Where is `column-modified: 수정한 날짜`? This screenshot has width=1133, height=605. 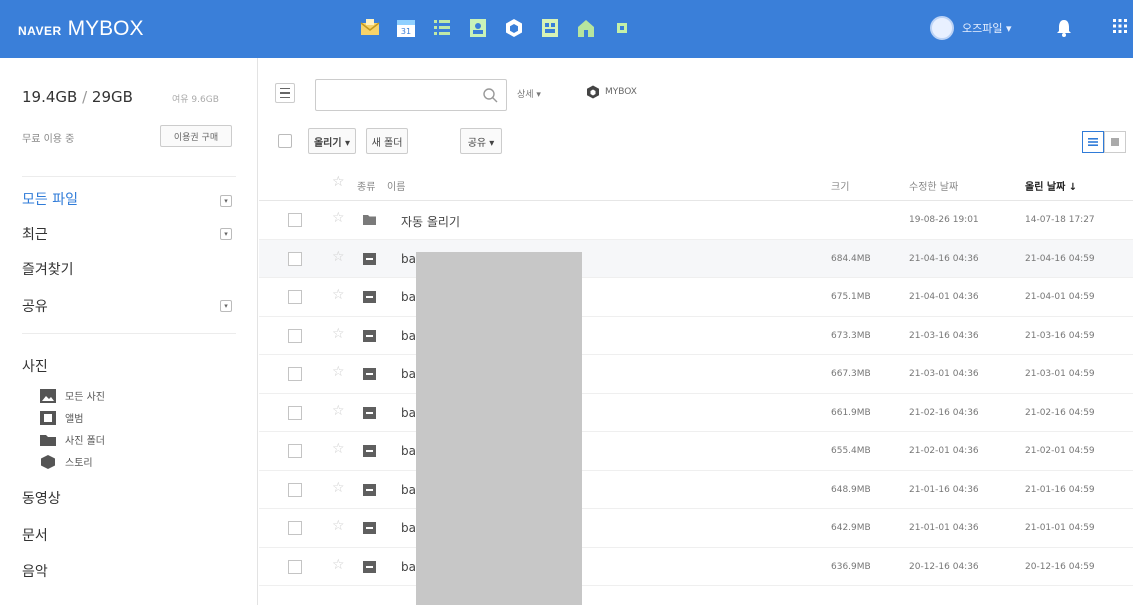
column-modified: 수정한 날짜 is located at coordinates (933, 185).